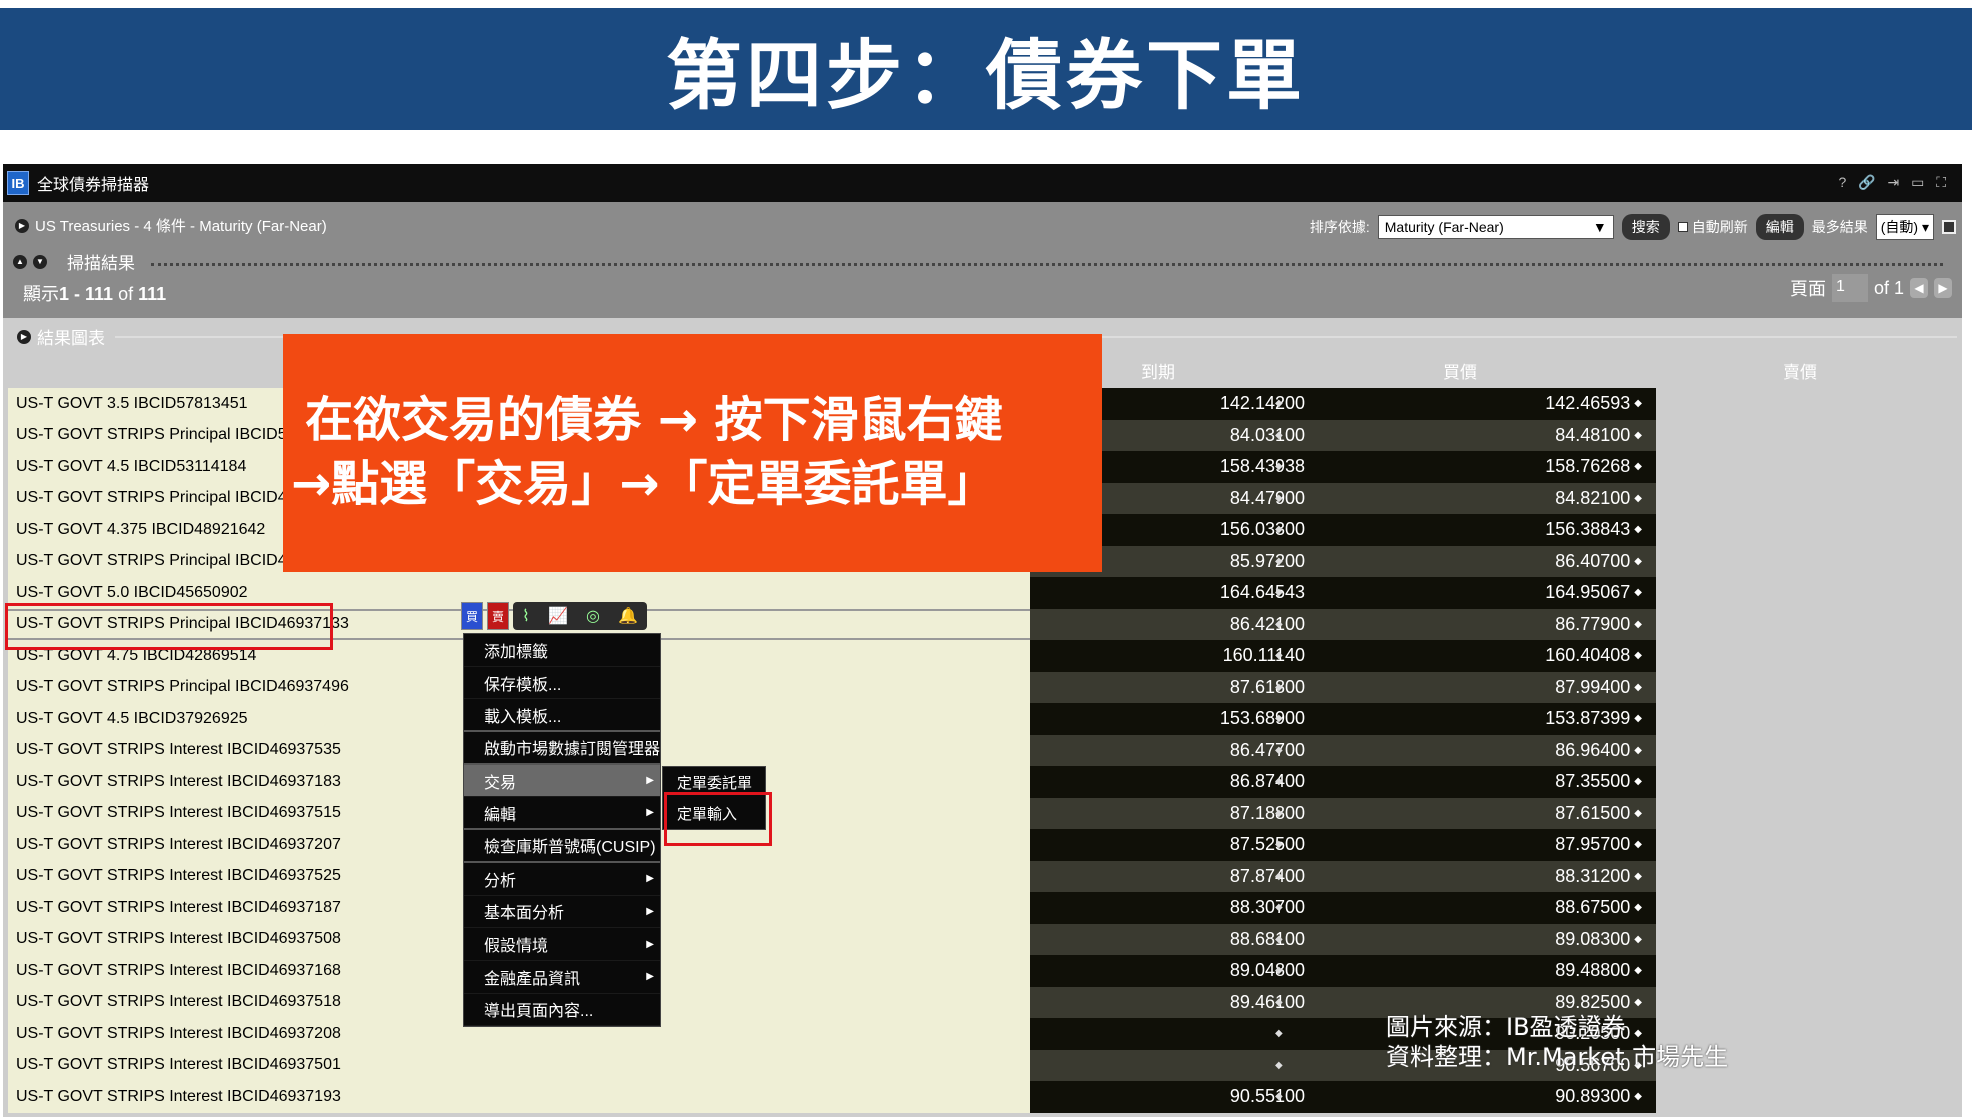  Describe the element at coordinates (472, 616) in the screenshot. I see `buy-button: 買` at that location.